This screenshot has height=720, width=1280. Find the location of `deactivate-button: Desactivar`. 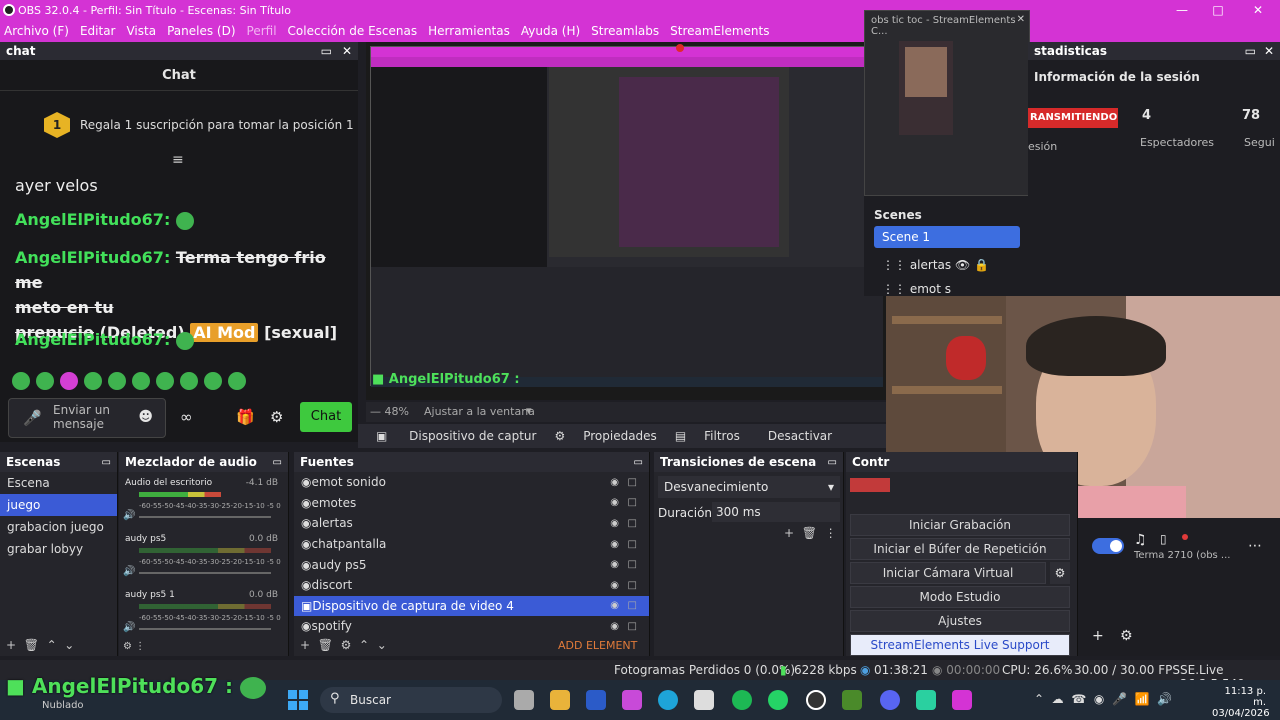

deactivate-button: Desactivar is located at coordinates (800, 436).